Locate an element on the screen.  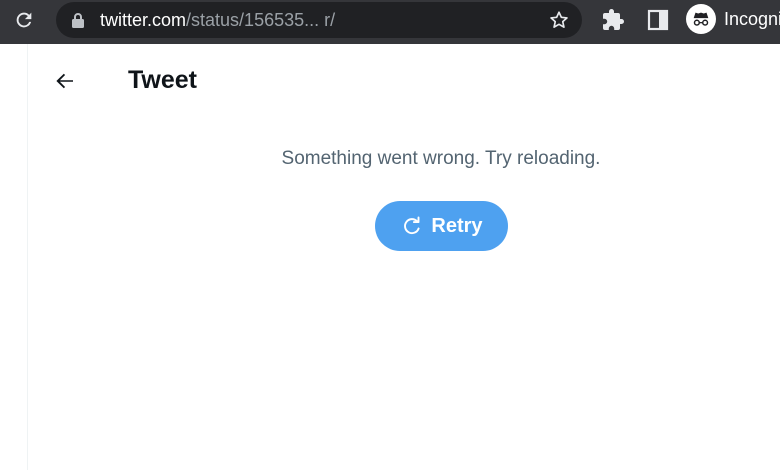
retry-label: Retry is located at coordinates (457, 225).